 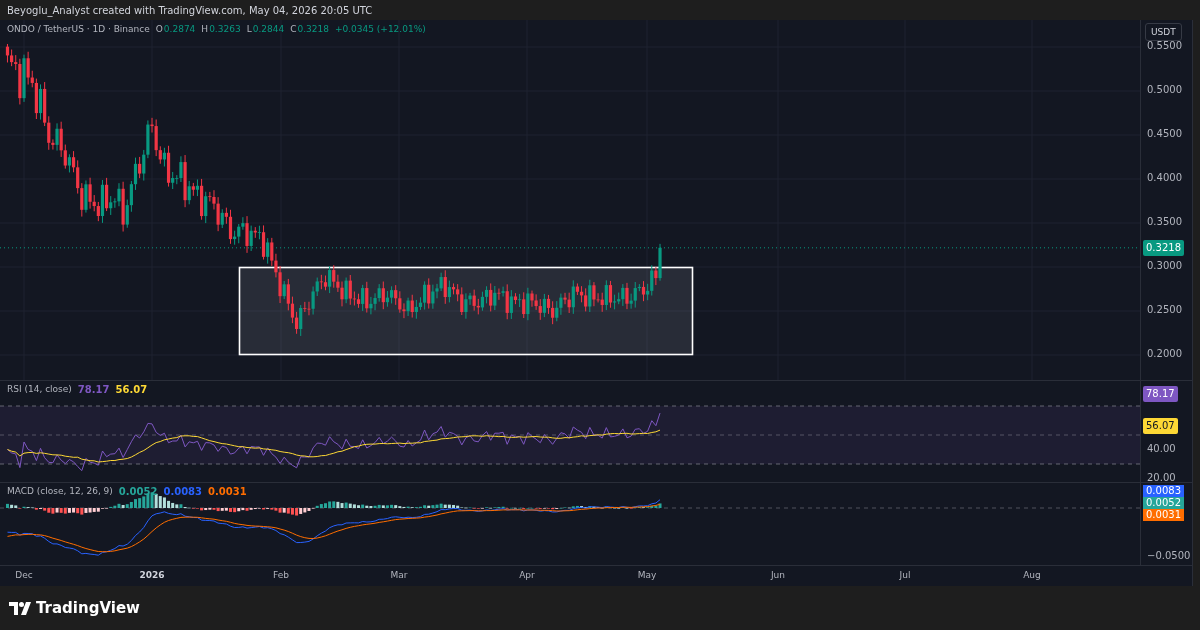 I want to click on price-axis-label: 0.2000, so click(x=1164, y=353).